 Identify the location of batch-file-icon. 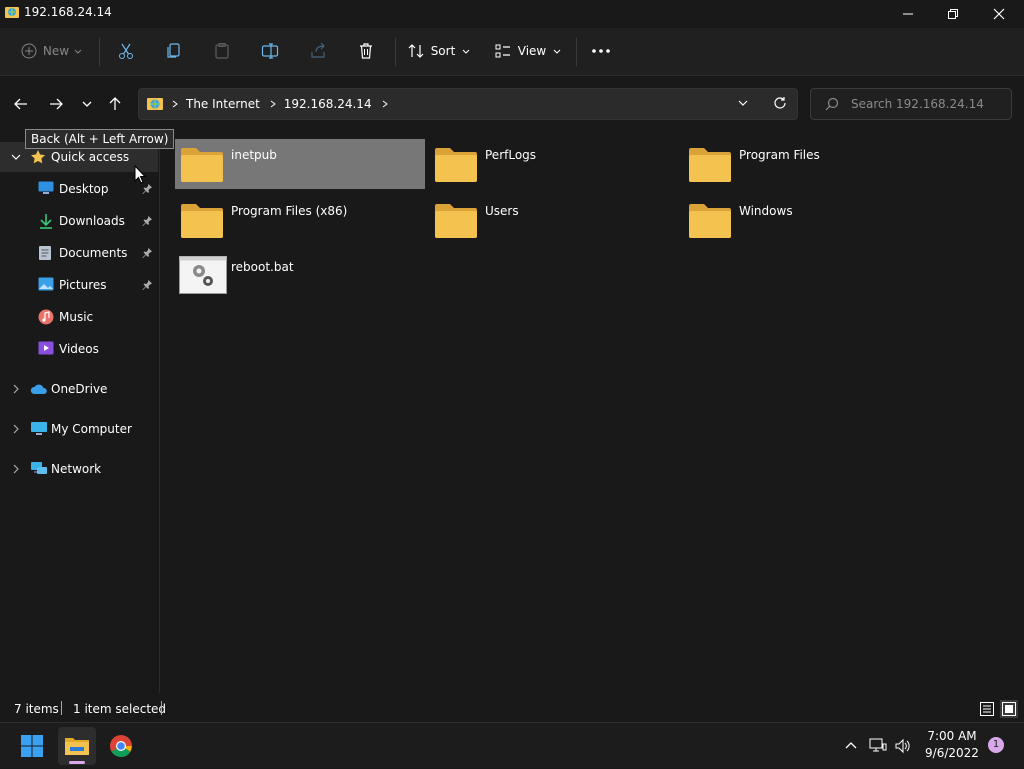
(203, 275).